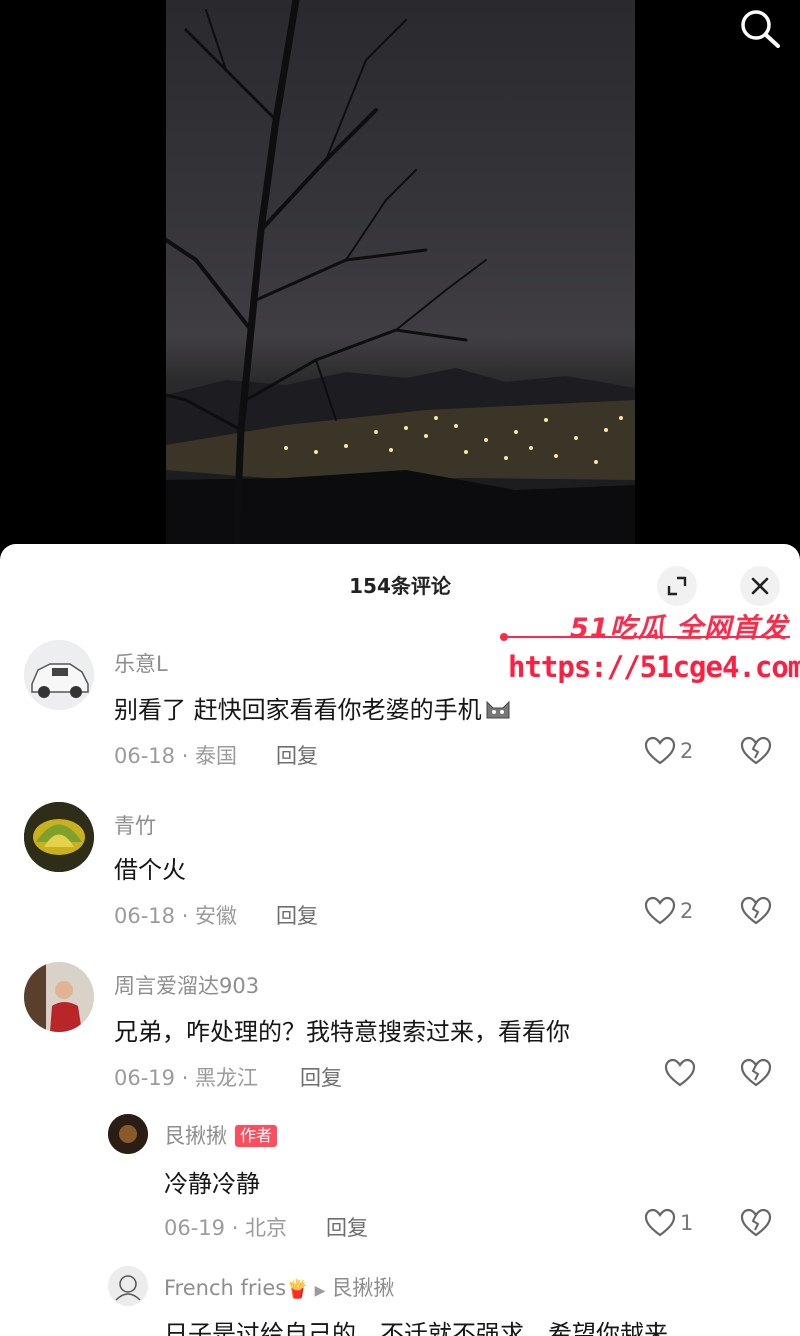  What do you see at coordinates (150, 870) in the screenshot?
I see `comment-text: 借个火` at bounding box center [150, 870].